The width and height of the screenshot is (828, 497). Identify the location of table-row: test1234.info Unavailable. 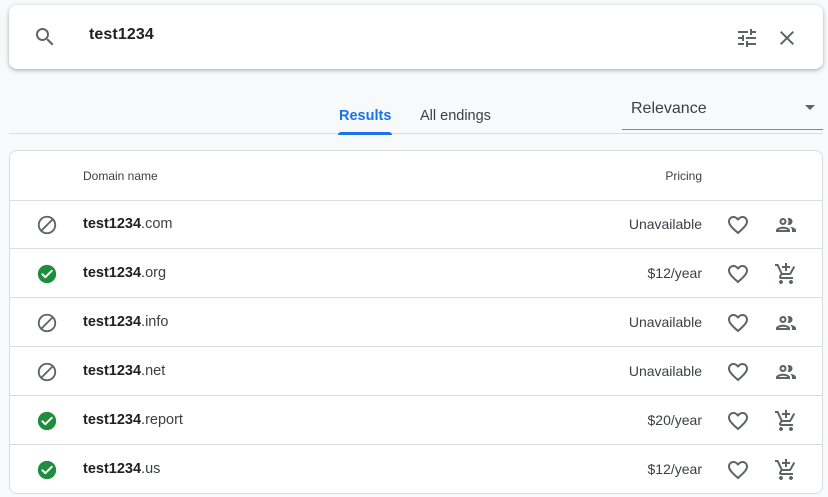
(416, 322).